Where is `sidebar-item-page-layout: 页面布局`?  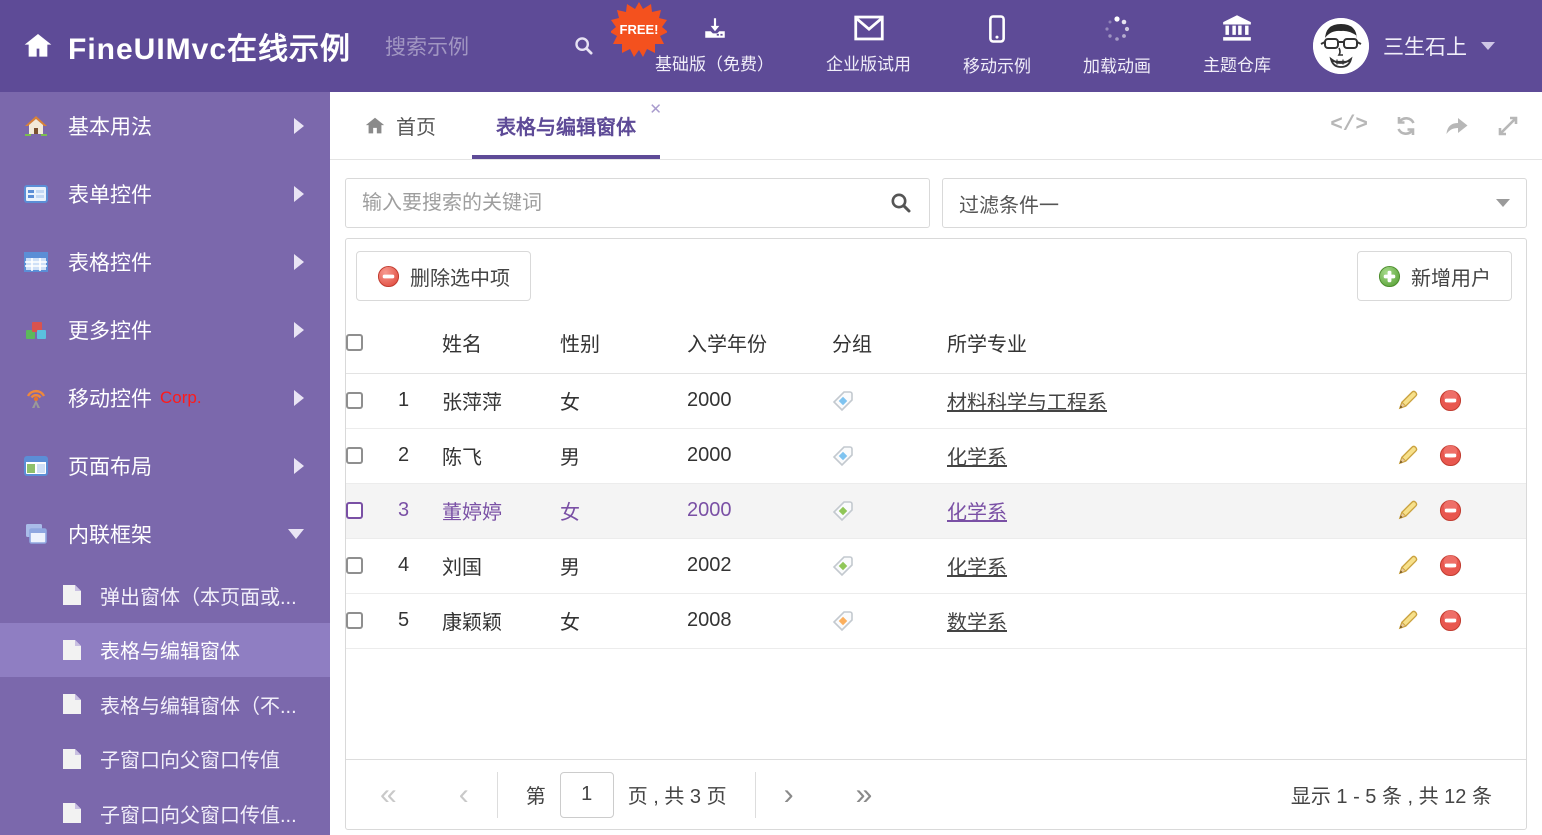
sidebar-item-page-layout: 页面布局 is located at coordinates (165, 466).